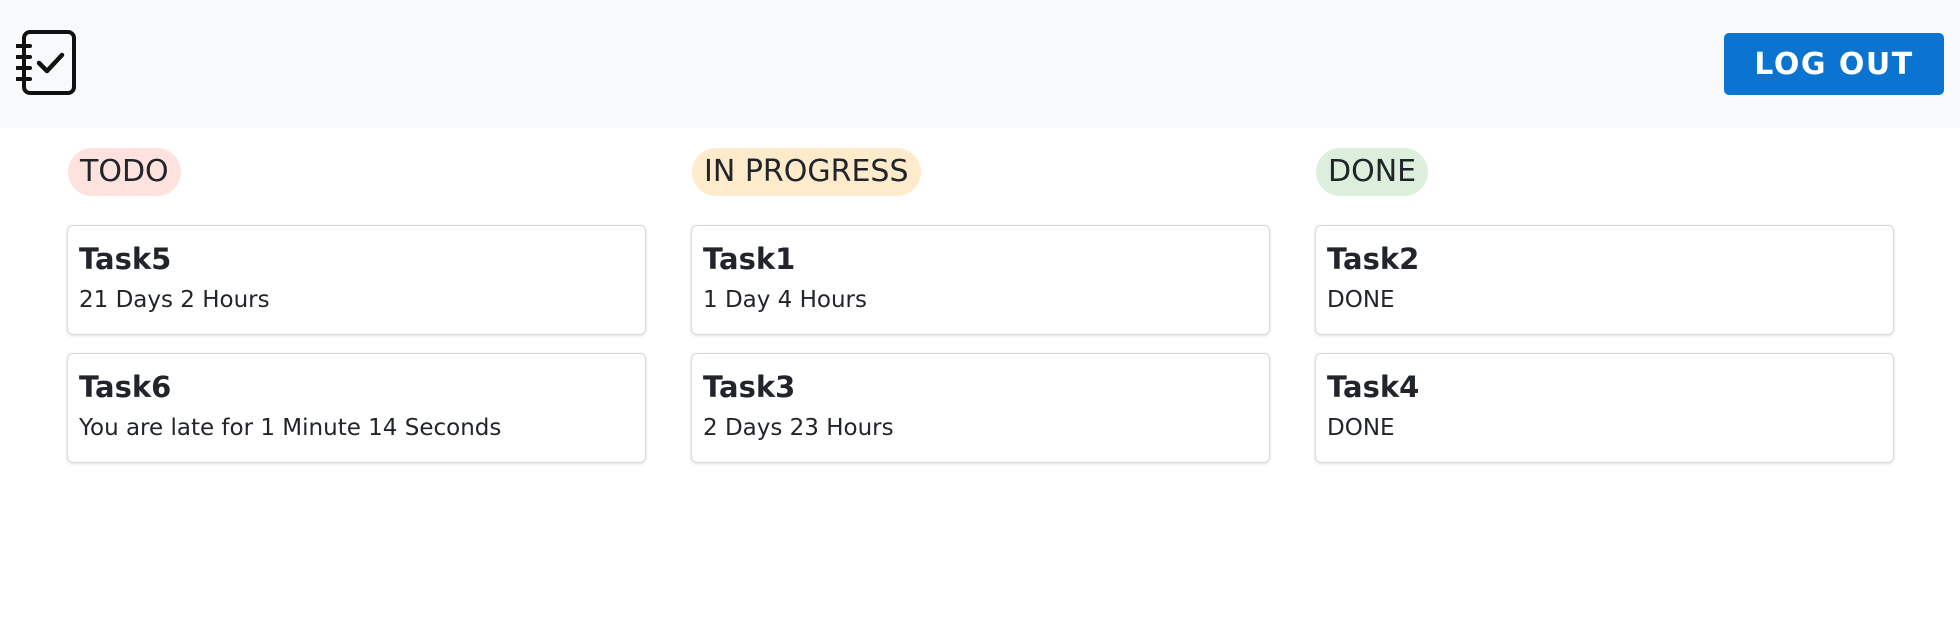  What do you see at coordinates (125, 387) in the screenshot?
I see `task-title: Task6` at bounding box center [125, 387].